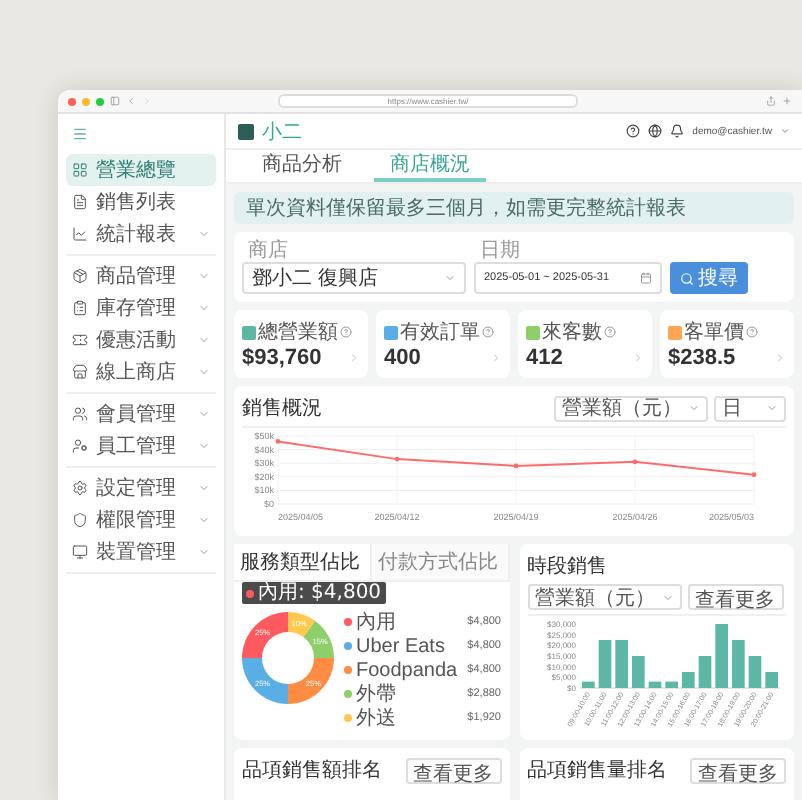  I want to click on line-chart-icon, so click(80, 234).